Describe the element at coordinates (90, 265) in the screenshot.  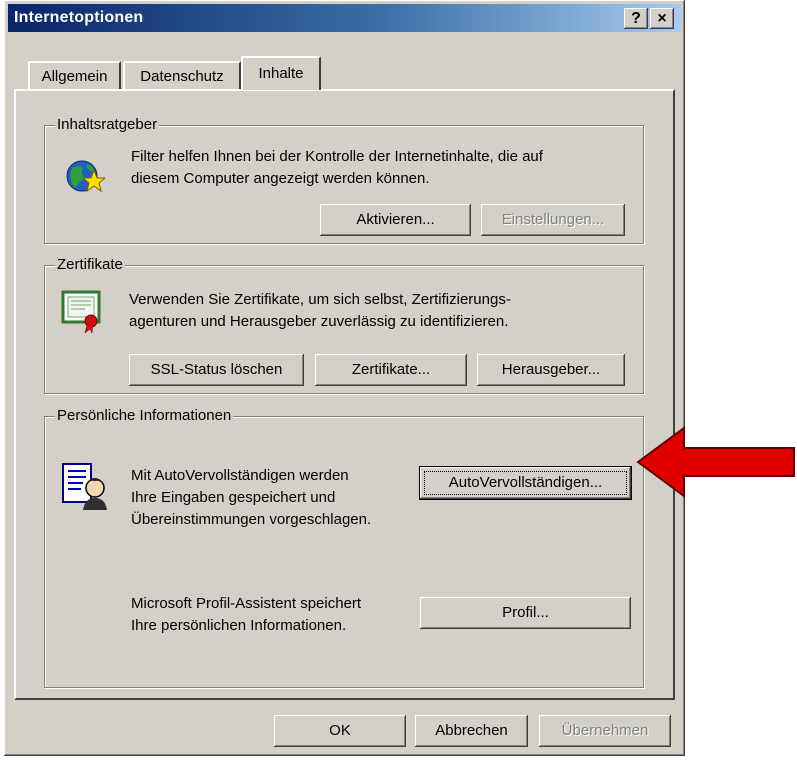
I see `certificates-title: Zertifikate` at that location.